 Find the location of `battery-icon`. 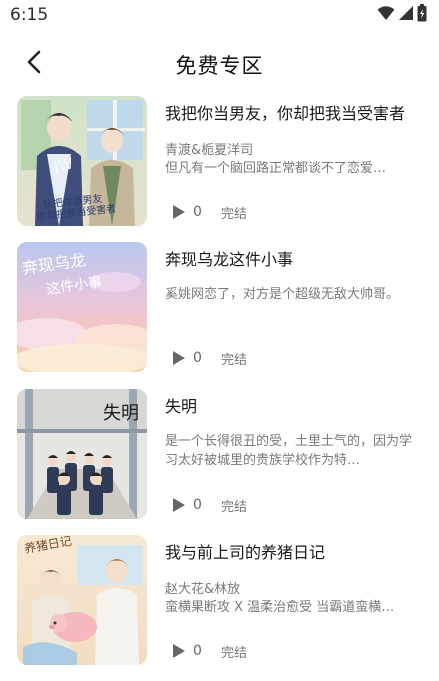

battery-icon is located at coordinates (422, 15).